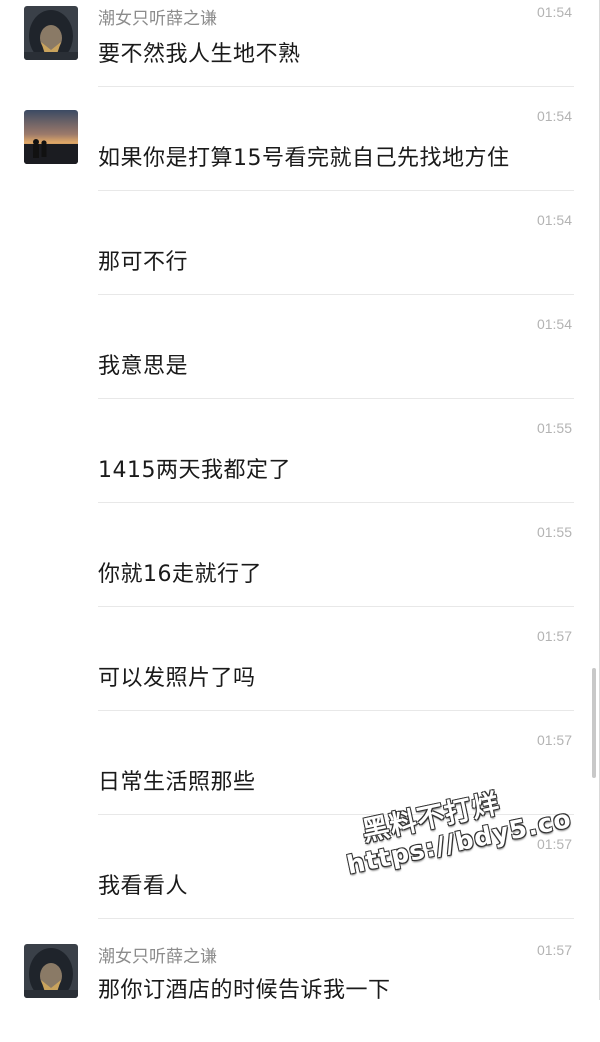 The width and height of the screenshot is (600, 1042). I want to click on scrollbar, so click(594, 723).